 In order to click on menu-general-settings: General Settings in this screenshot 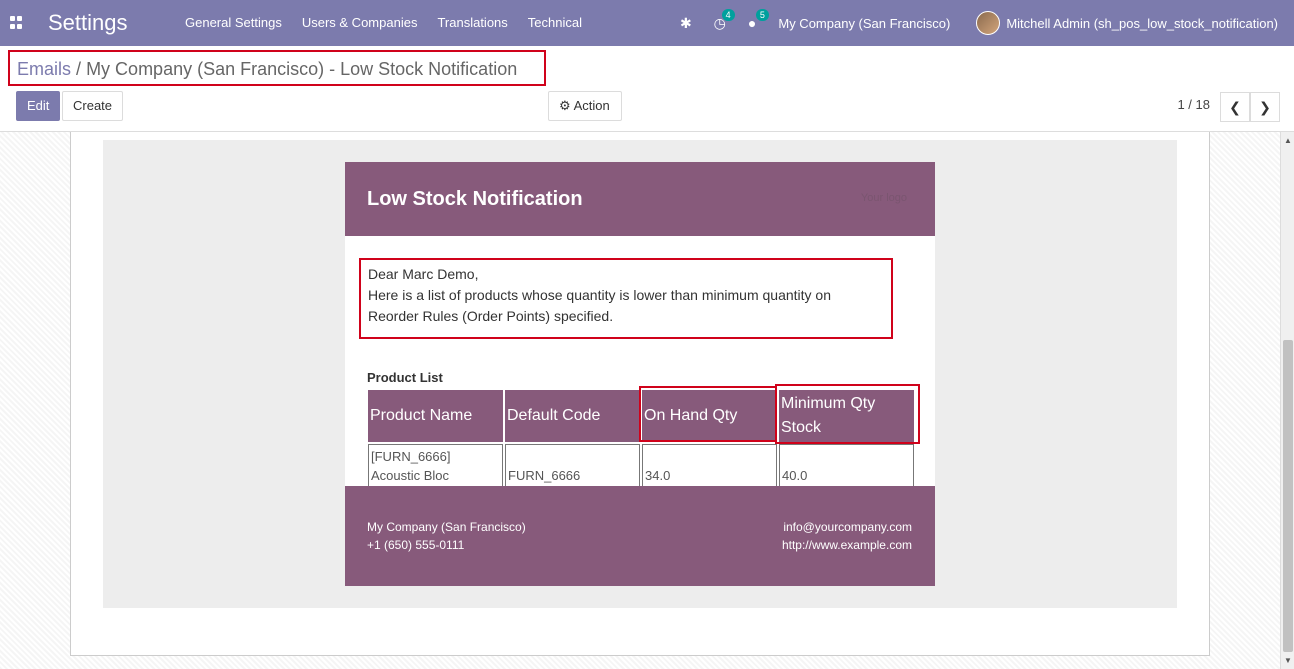, I will do `click(233, 22)`.